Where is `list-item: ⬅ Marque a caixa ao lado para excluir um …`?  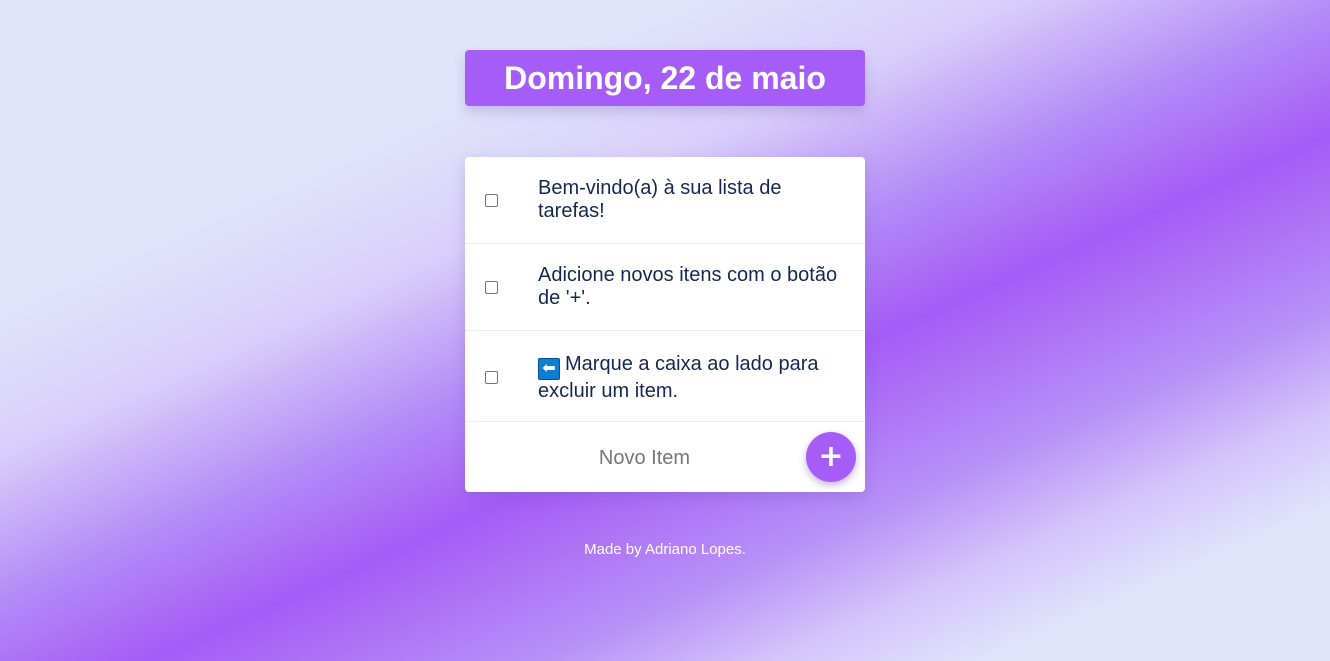 list-item: ⬅ Marque a caixa ao lado para excluir um … is located at coordinates (665, 376).